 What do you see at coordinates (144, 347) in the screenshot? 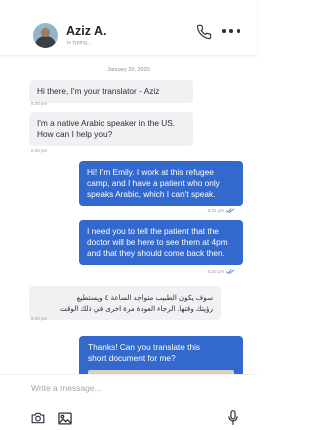
I see `message-line: Thanks! Can you translate this` at bounding box center [144, 347].